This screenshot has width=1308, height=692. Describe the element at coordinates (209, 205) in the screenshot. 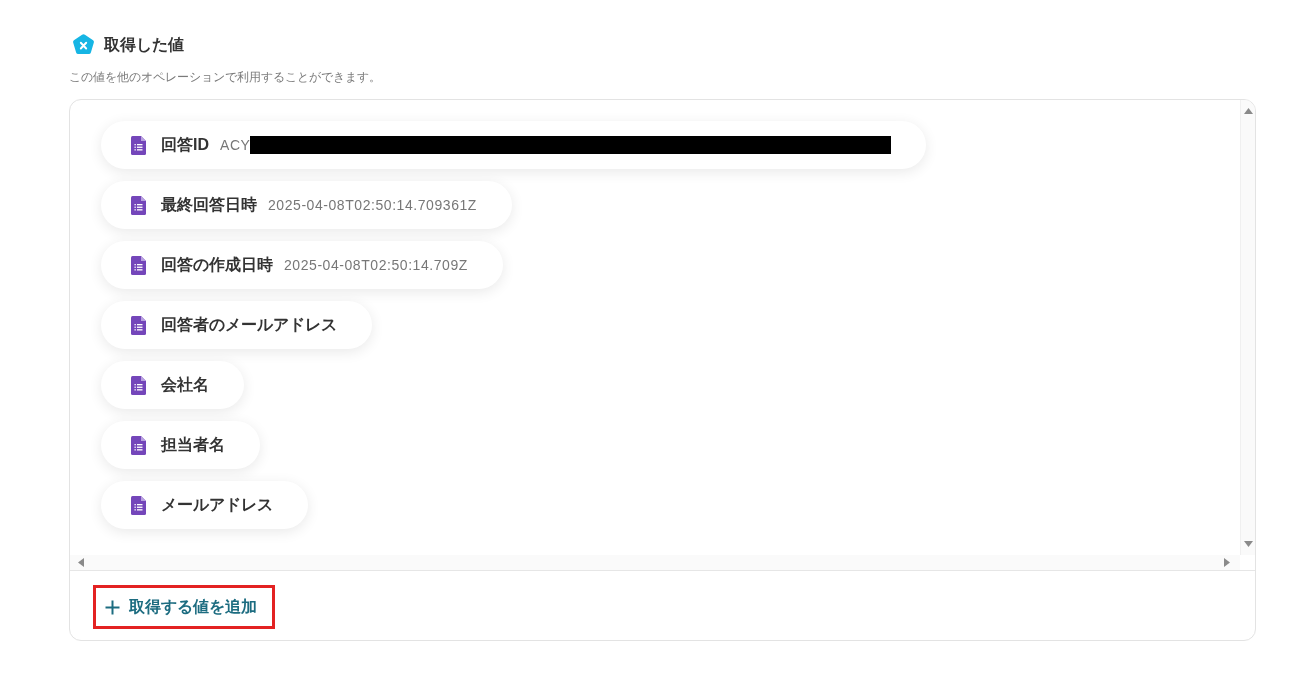

I see `value-label: 最終回答日時` at that location.